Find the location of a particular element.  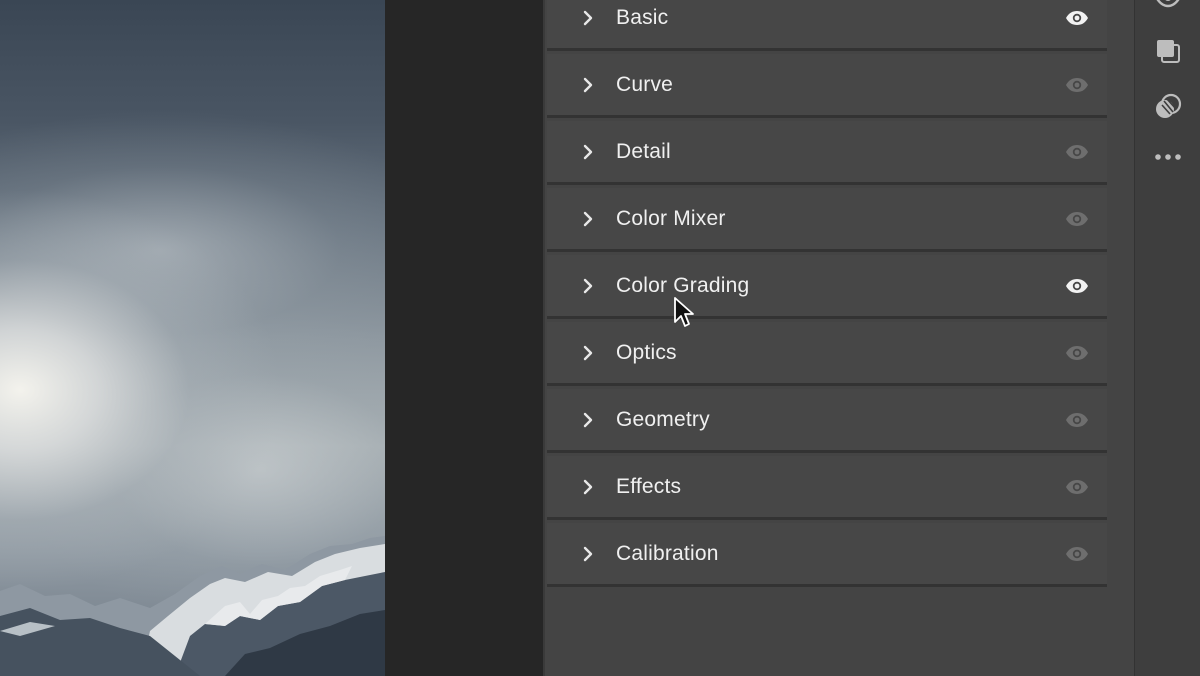

panel-section-detail: Detail is located at coordinates (827, 153).